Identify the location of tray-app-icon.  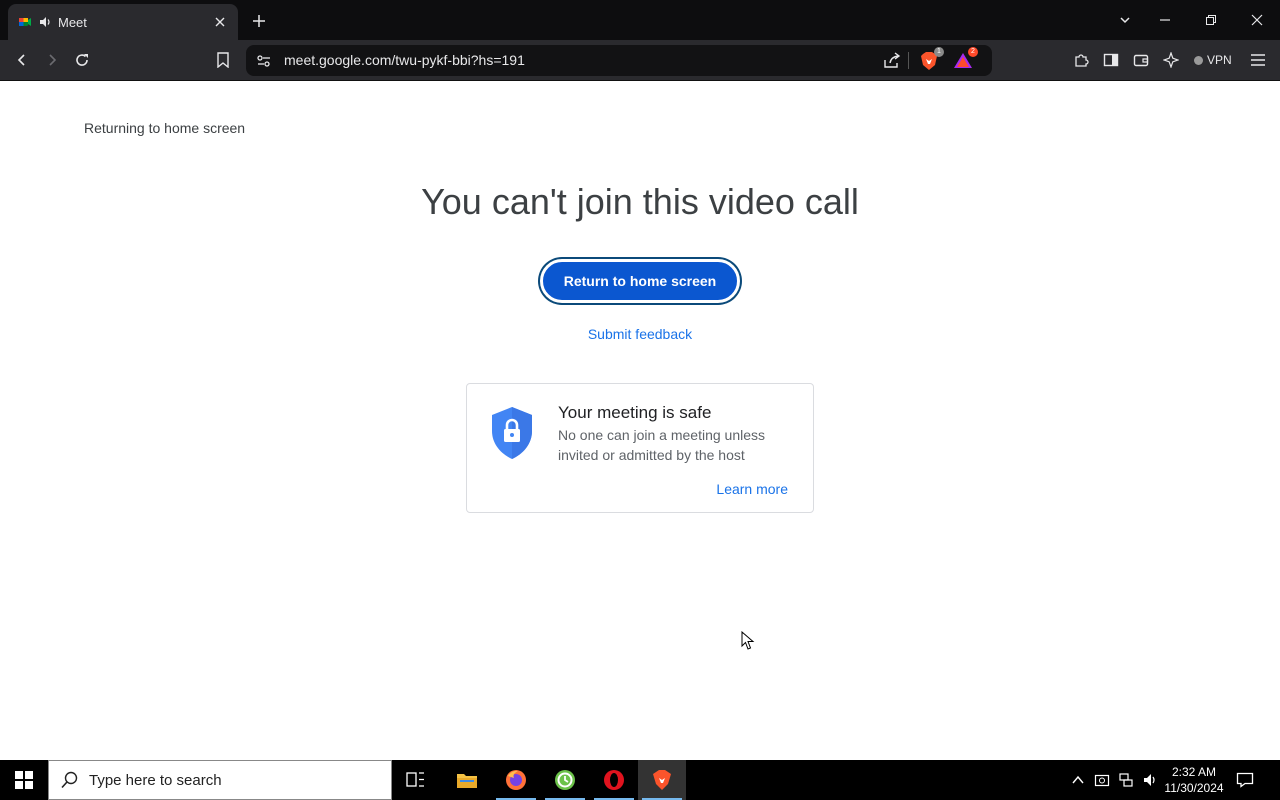
(1102, 780).